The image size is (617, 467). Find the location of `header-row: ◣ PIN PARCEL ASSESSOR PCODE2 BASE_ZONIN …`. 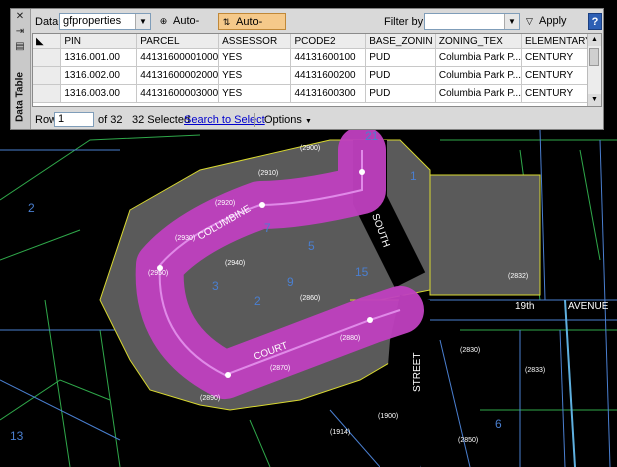

header-row: ◣ PIN PARCEL ASSESSOR PCODE2 BASE_ZONIN … is located at coordinates (317, 41).